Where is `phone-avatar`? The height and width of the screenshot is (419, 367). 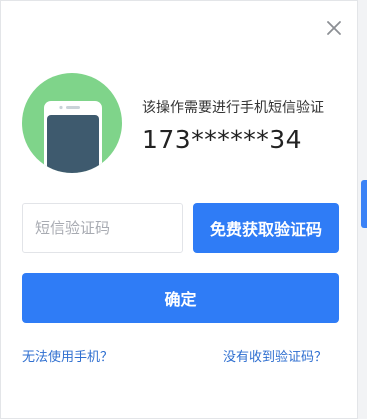 phone-avatar is located at coordinates (72, 123).